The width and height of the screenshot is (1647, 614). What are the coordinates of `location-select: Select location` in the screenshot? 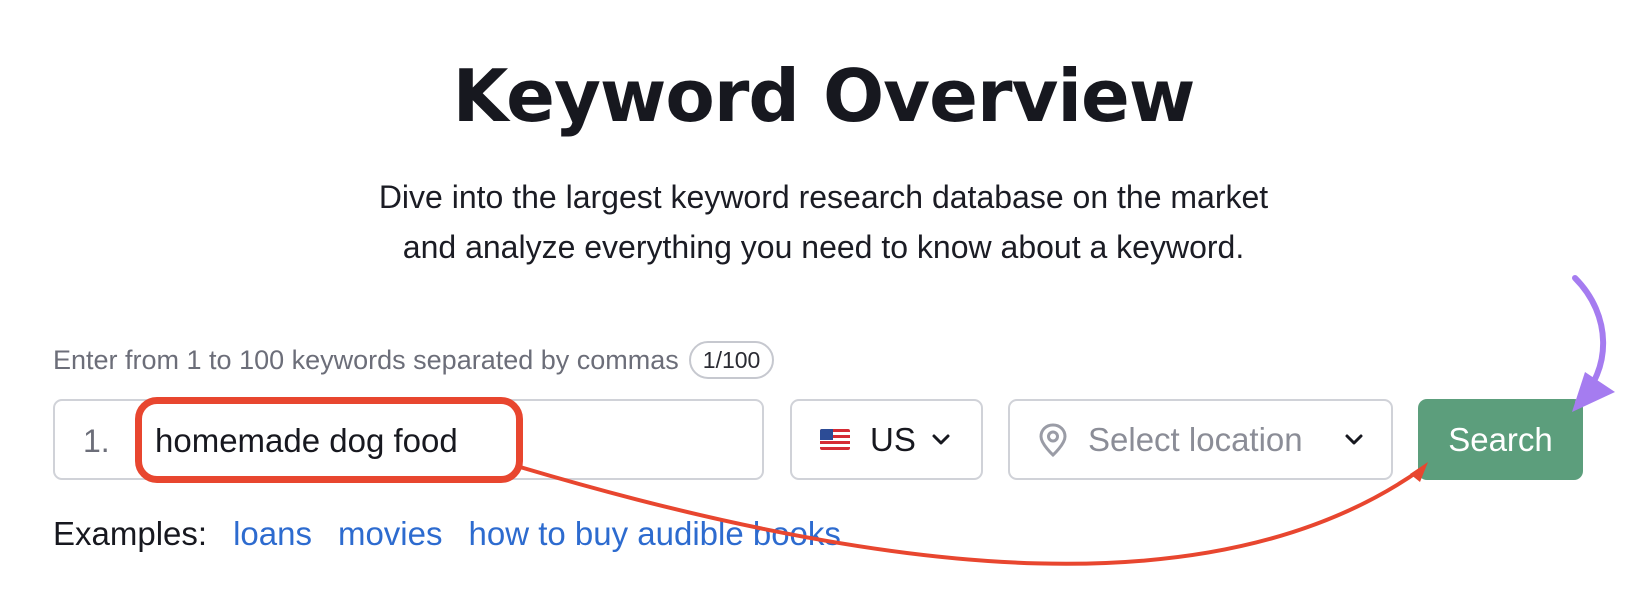 It's located at (1200, 439).